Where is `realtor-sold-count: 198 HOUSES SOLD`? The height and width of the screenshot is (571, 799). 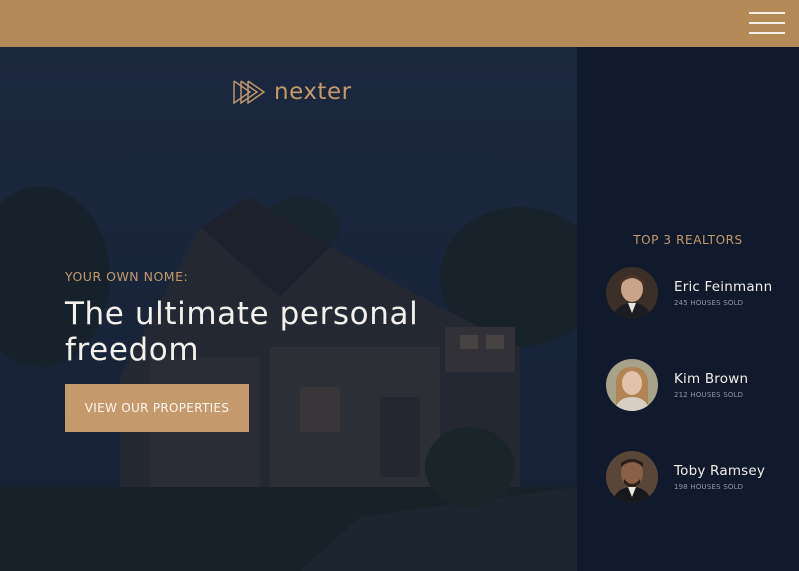 realtor-sold-count: 198 HOUSES SOLD is located at coordinates (709, 487).